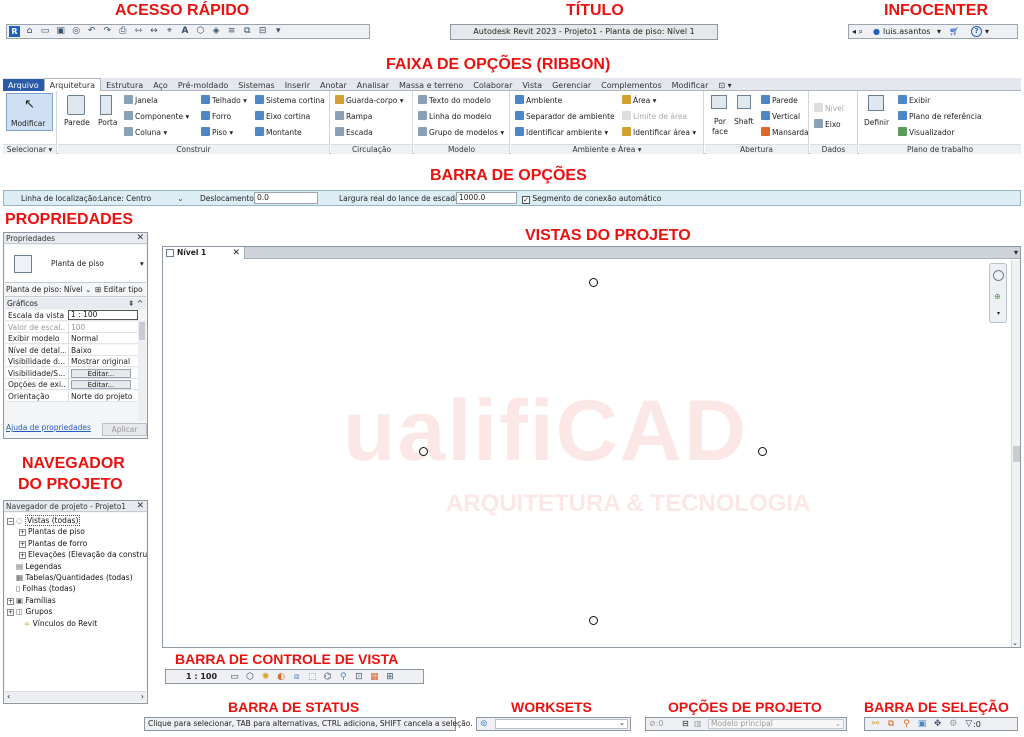 The width and height of the screenshot is (1024, 737). Describe the element at coordinates (76, 31) in the screenshot. I see `sync-icon: ◎` at that location.